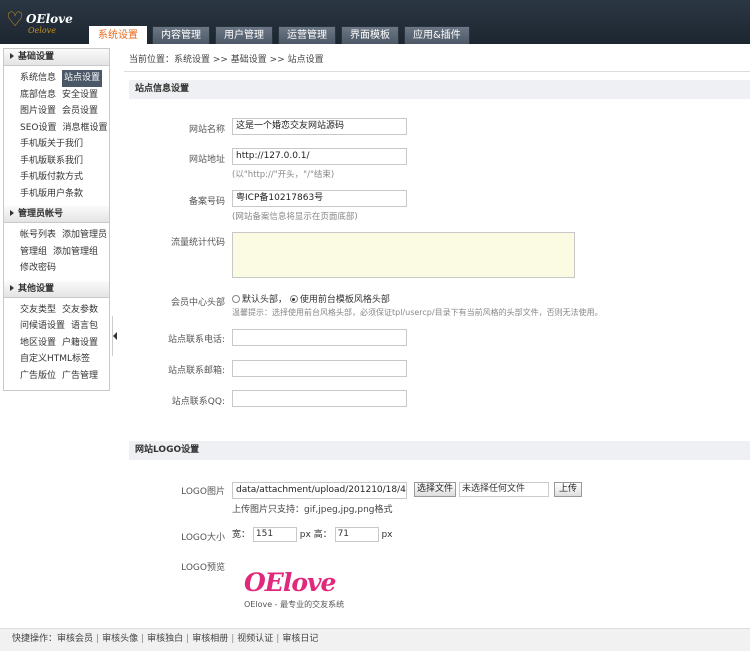 The width and height of the screenshot is (750, 651). Describe the element at coordinates (244, 35) in the screenshot. I see `tab-user-management: 用户管理` at that location.